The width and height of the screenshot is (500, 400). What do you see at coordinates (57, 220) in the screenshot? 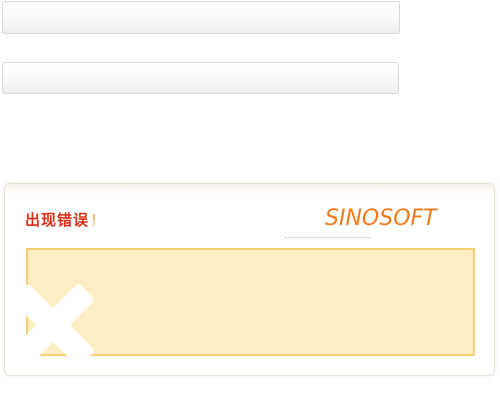
I see `error-title-text: 出现错误` at bounding box center [57, 220].